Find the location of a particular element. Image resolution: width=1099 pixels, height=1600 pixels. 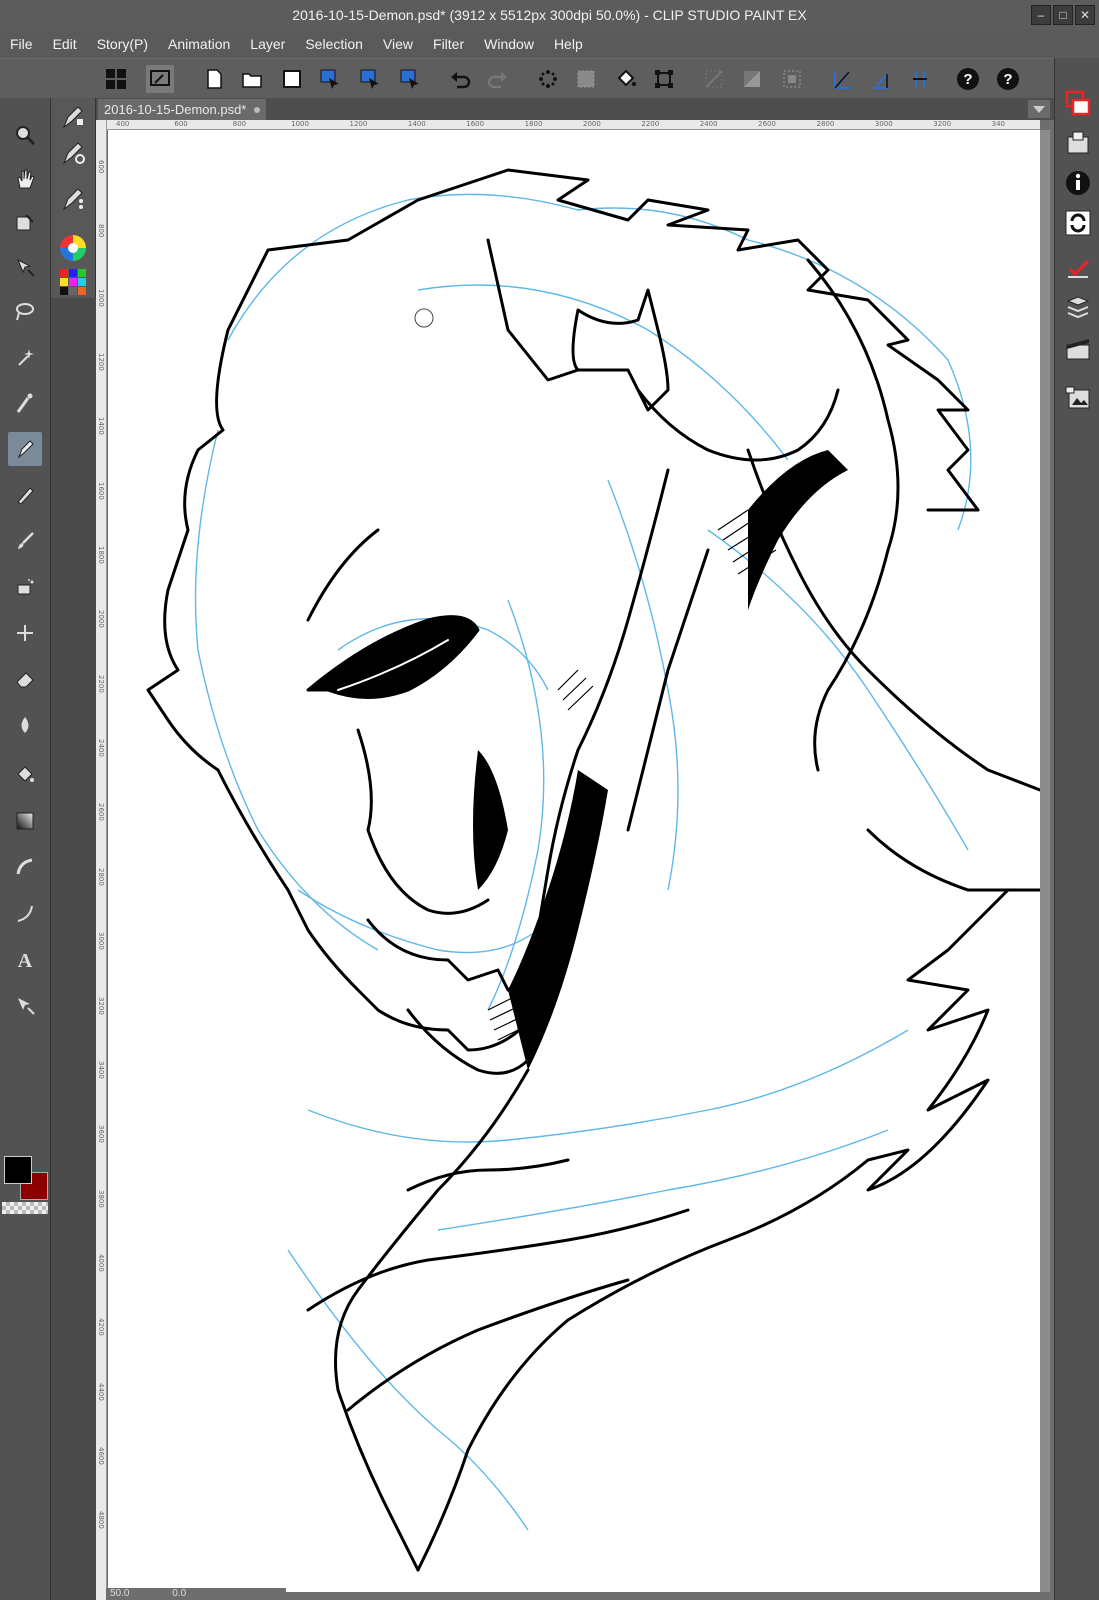

main-color-swatch is located at coordinates (18, 1170).